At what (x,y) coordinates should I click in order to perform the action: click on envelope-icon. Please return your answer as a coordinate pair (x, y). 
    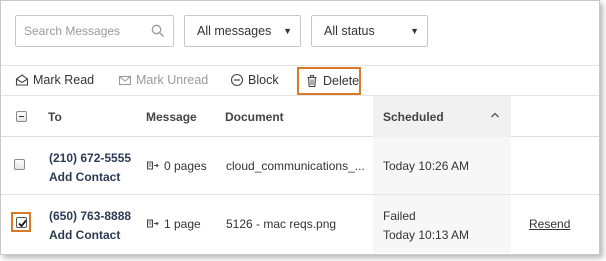
    Looking at the image, I should click on (125, 80).